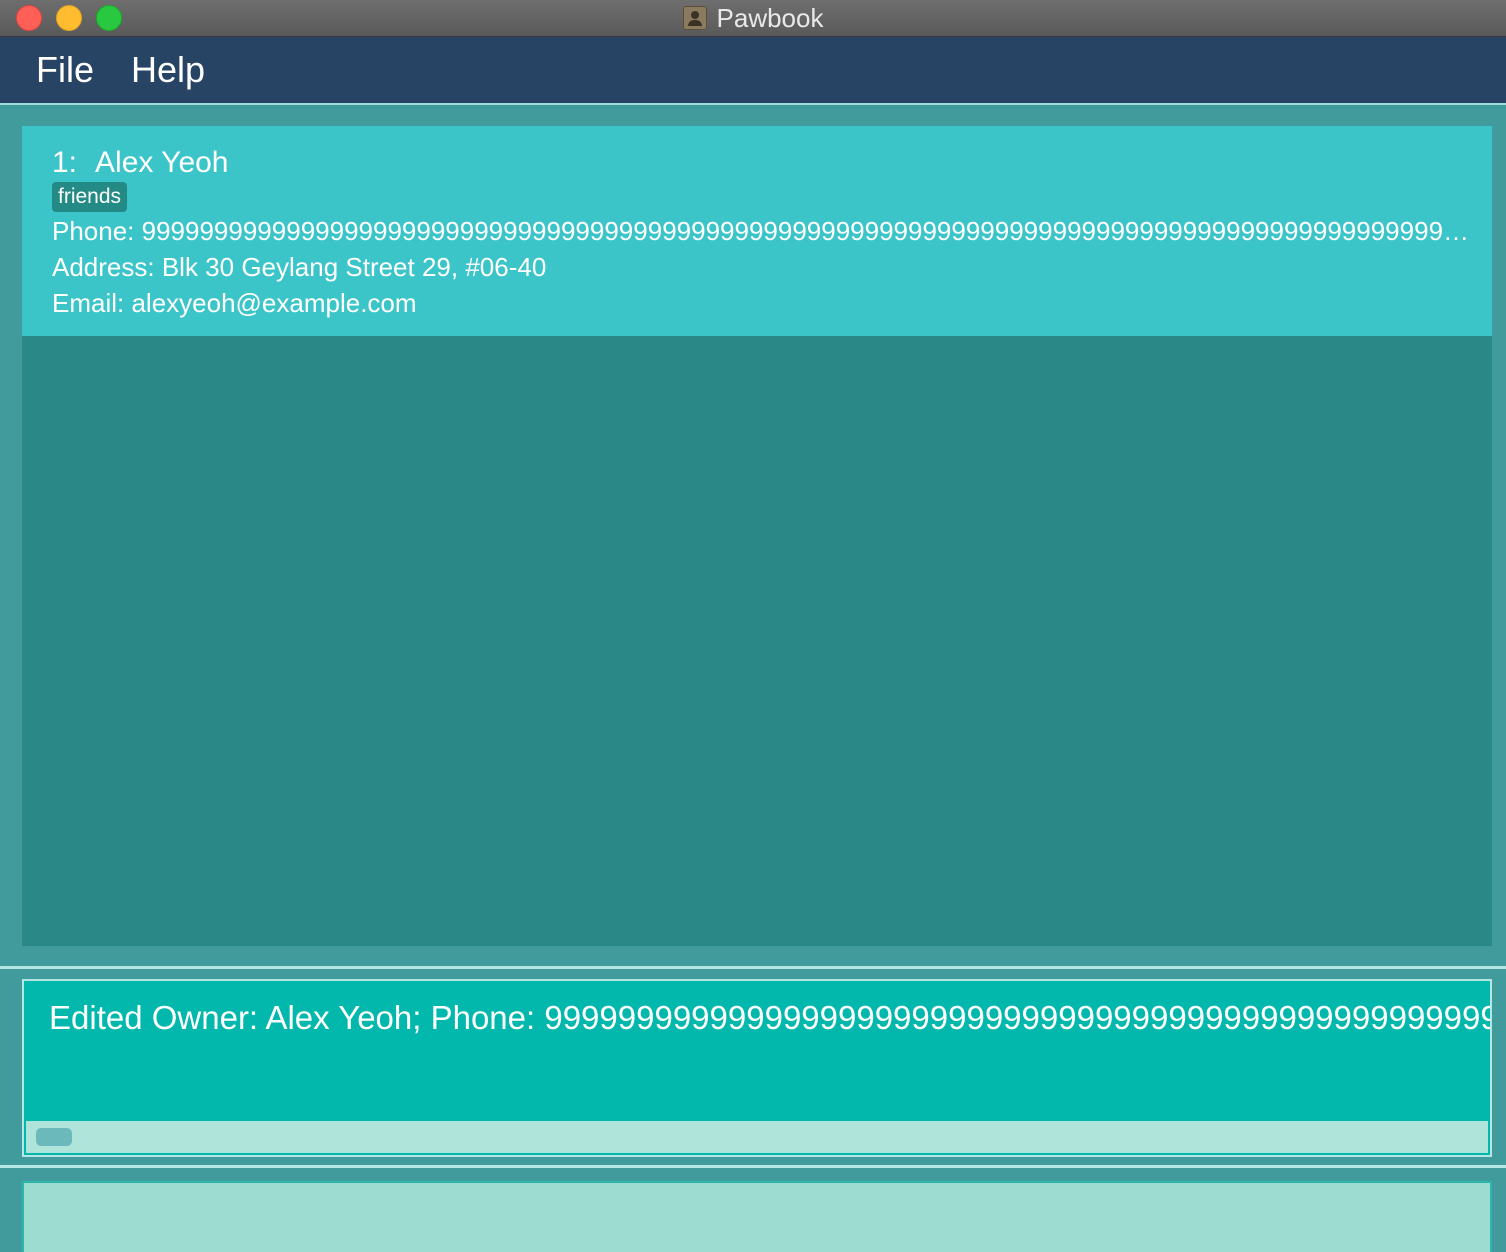  Describe the element at coordinates (162, 162) in the screenshot. I see `person-name: Alex Yeoh` at that location.